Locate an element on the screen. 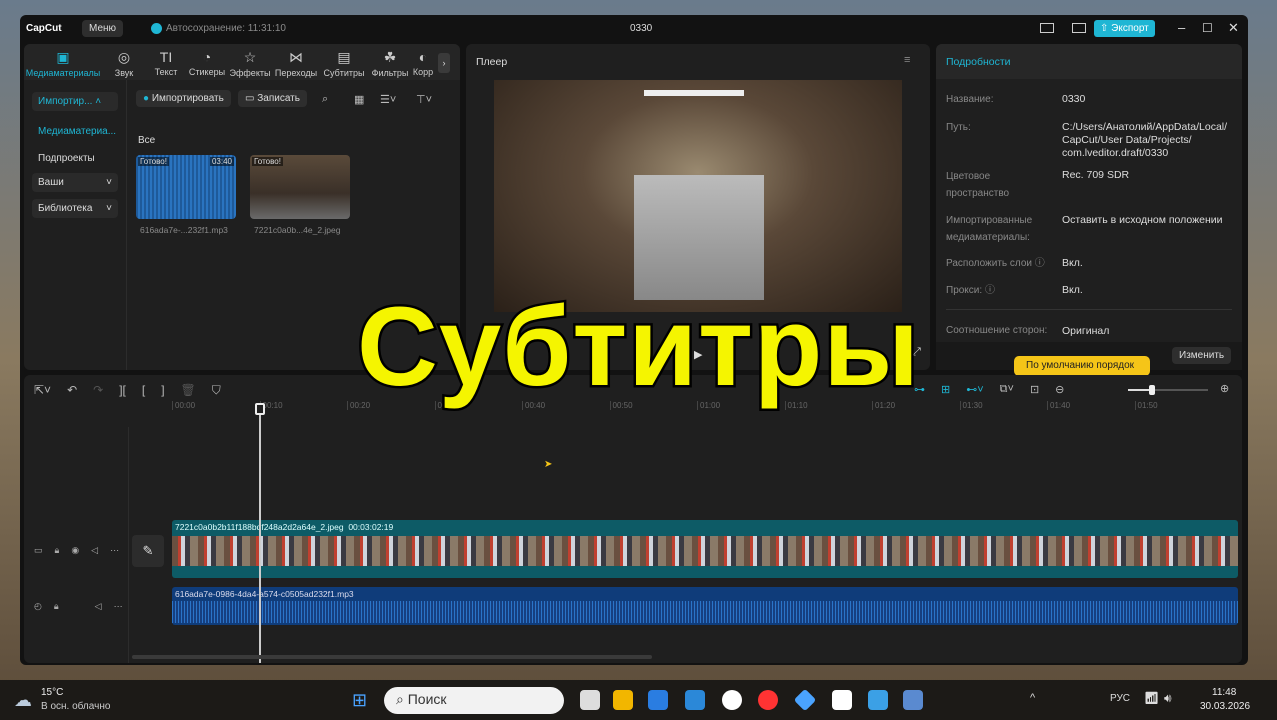  playhead is located at coordinates (260, 534).